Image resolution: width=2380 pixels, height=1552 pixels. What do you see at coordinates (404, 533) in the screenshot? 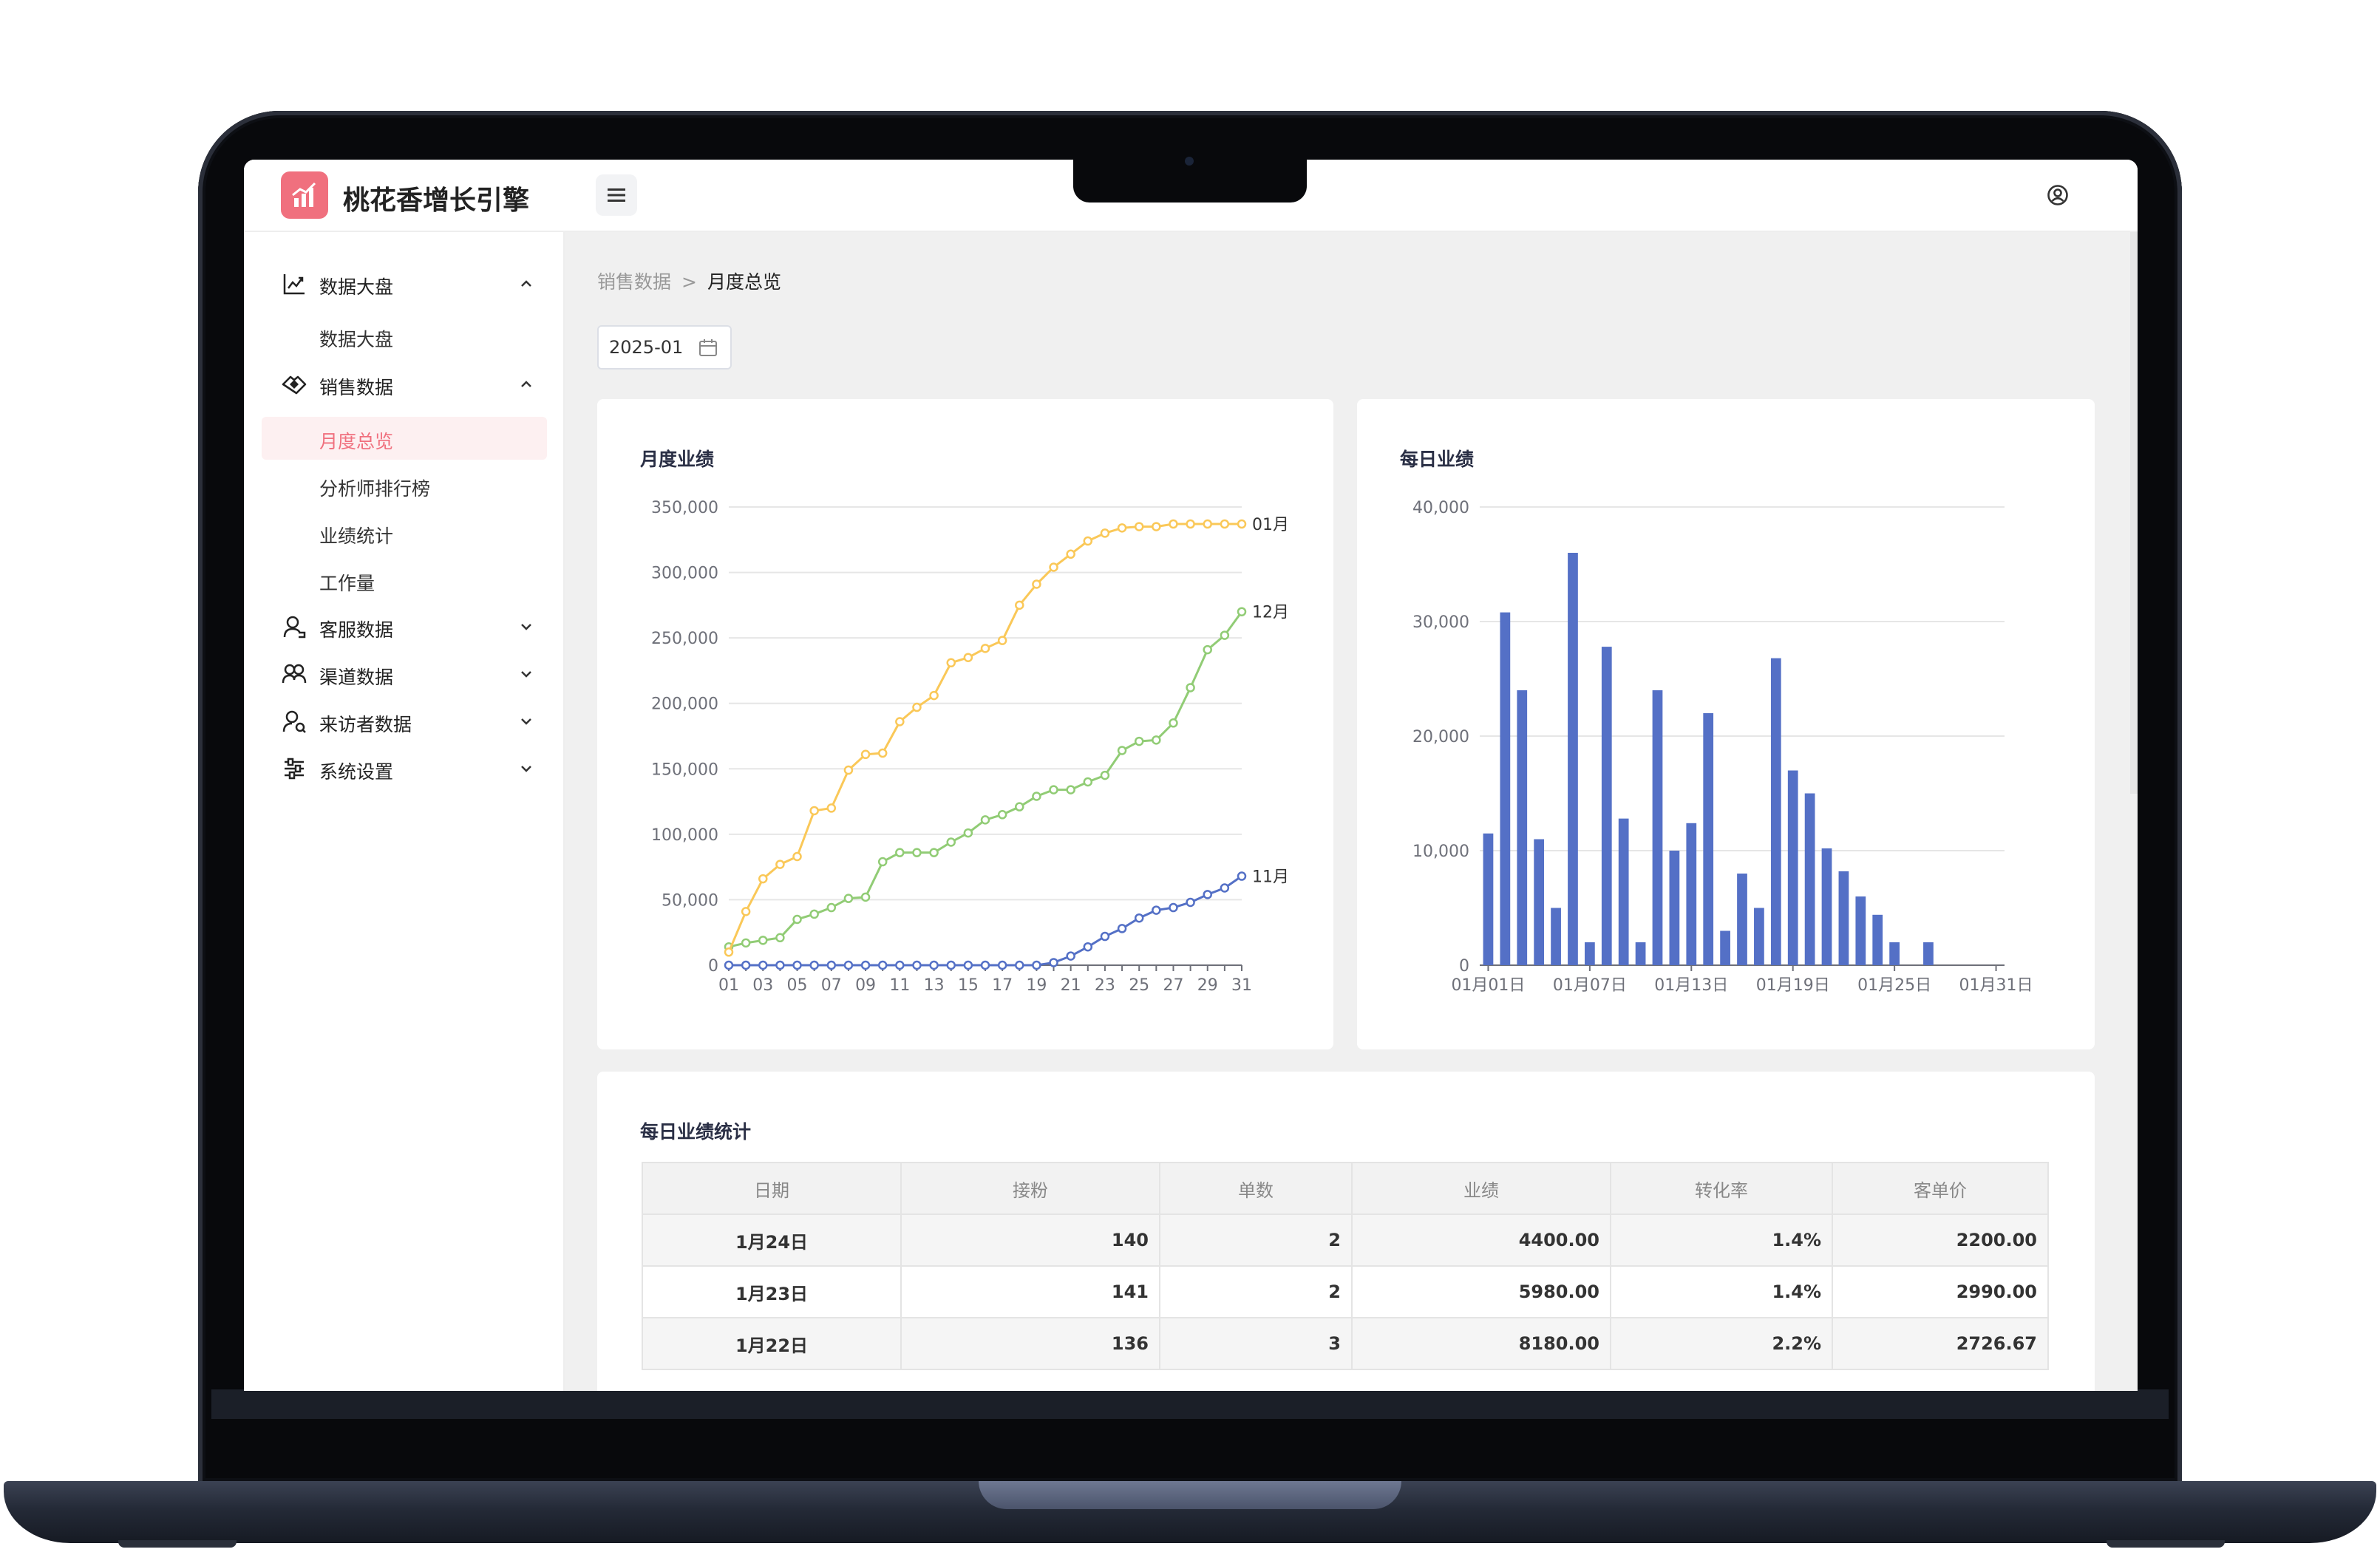
I see `sidebar-item-performance-stats: 业绩统计` at bounding box center [404, 533].